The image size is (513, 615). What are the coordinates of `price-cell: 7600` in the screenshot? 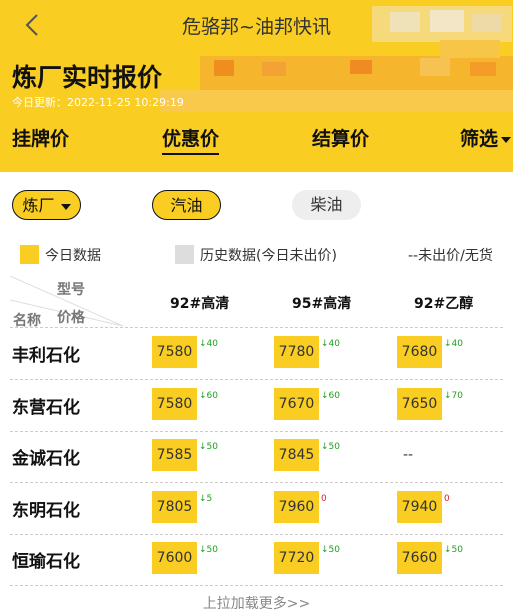 It's located at (174, 558).